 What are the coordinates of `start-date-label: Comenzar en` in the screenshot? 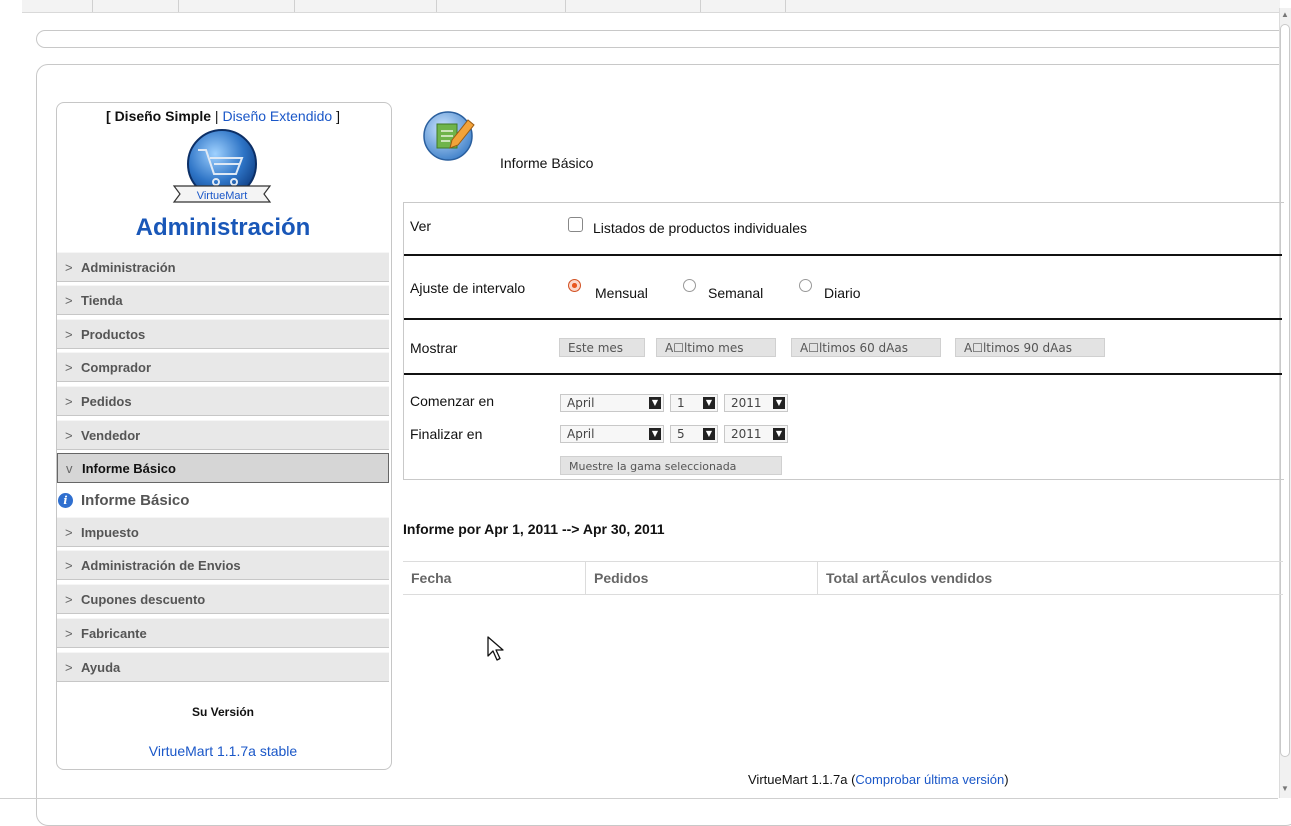 It's located at (452, 401).